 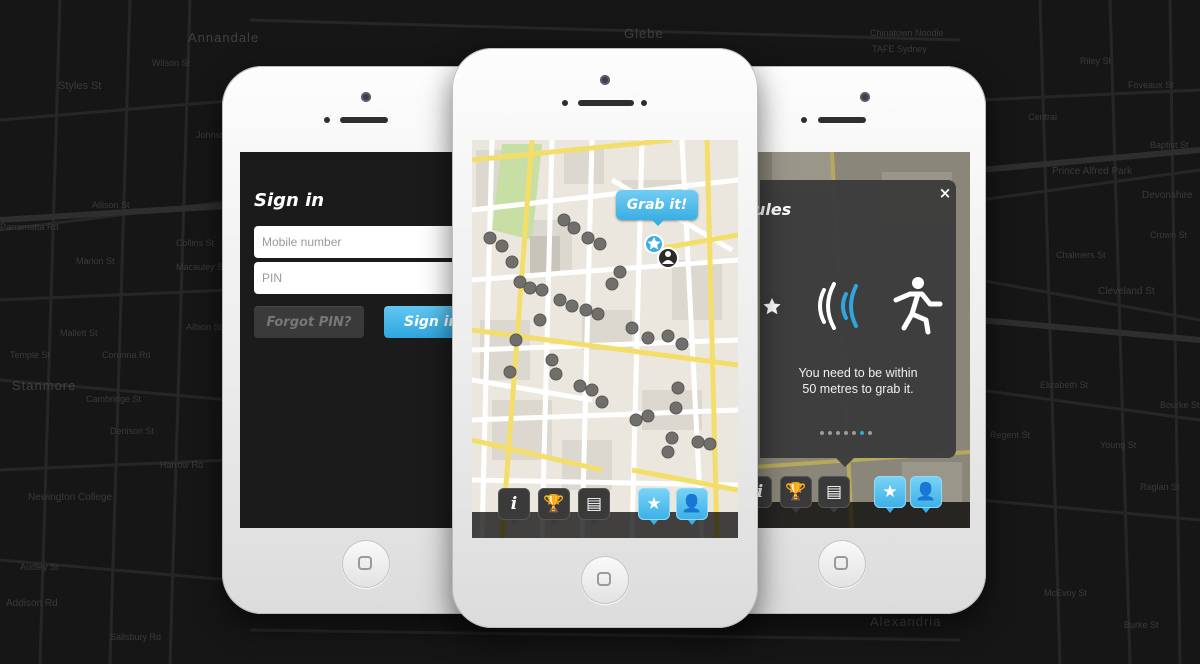 I want to click on rules-text-line2: 50 metres to grab it., so click(x=858, y=389).